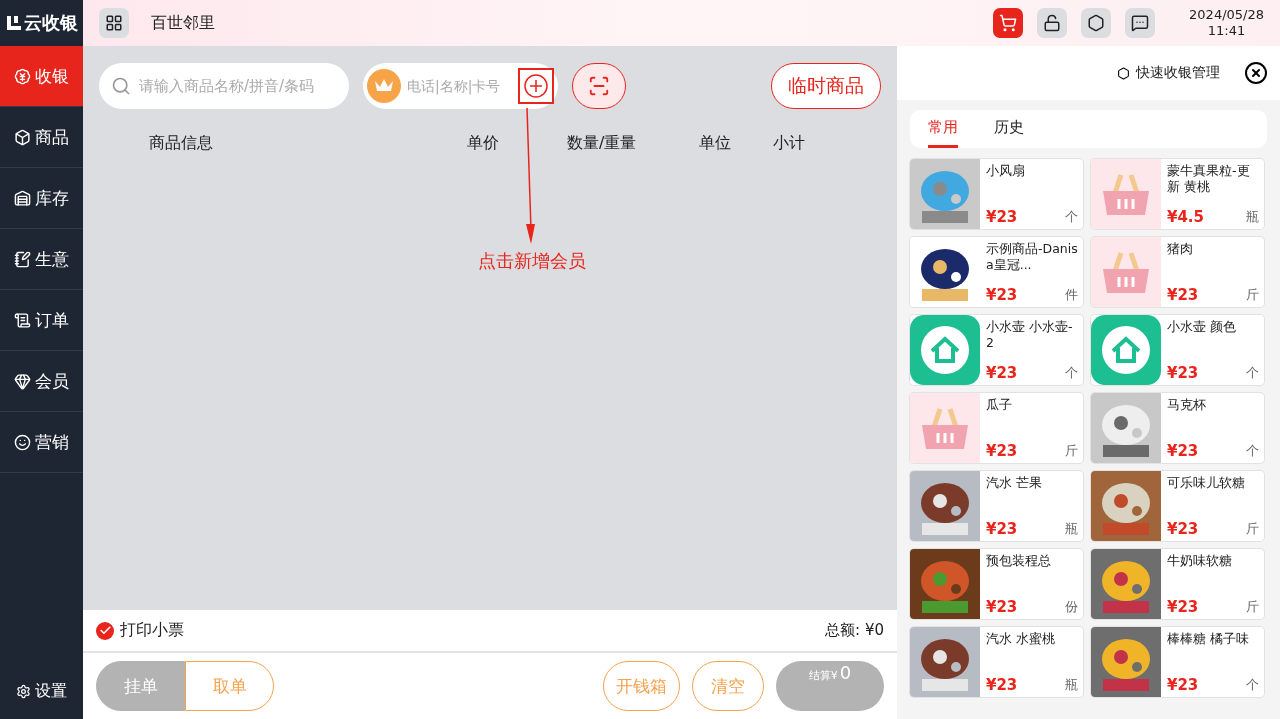 The image size is (1280, 719). I want to click on product-card: 猪肉 ¥23 斤, so click(1177, 272).